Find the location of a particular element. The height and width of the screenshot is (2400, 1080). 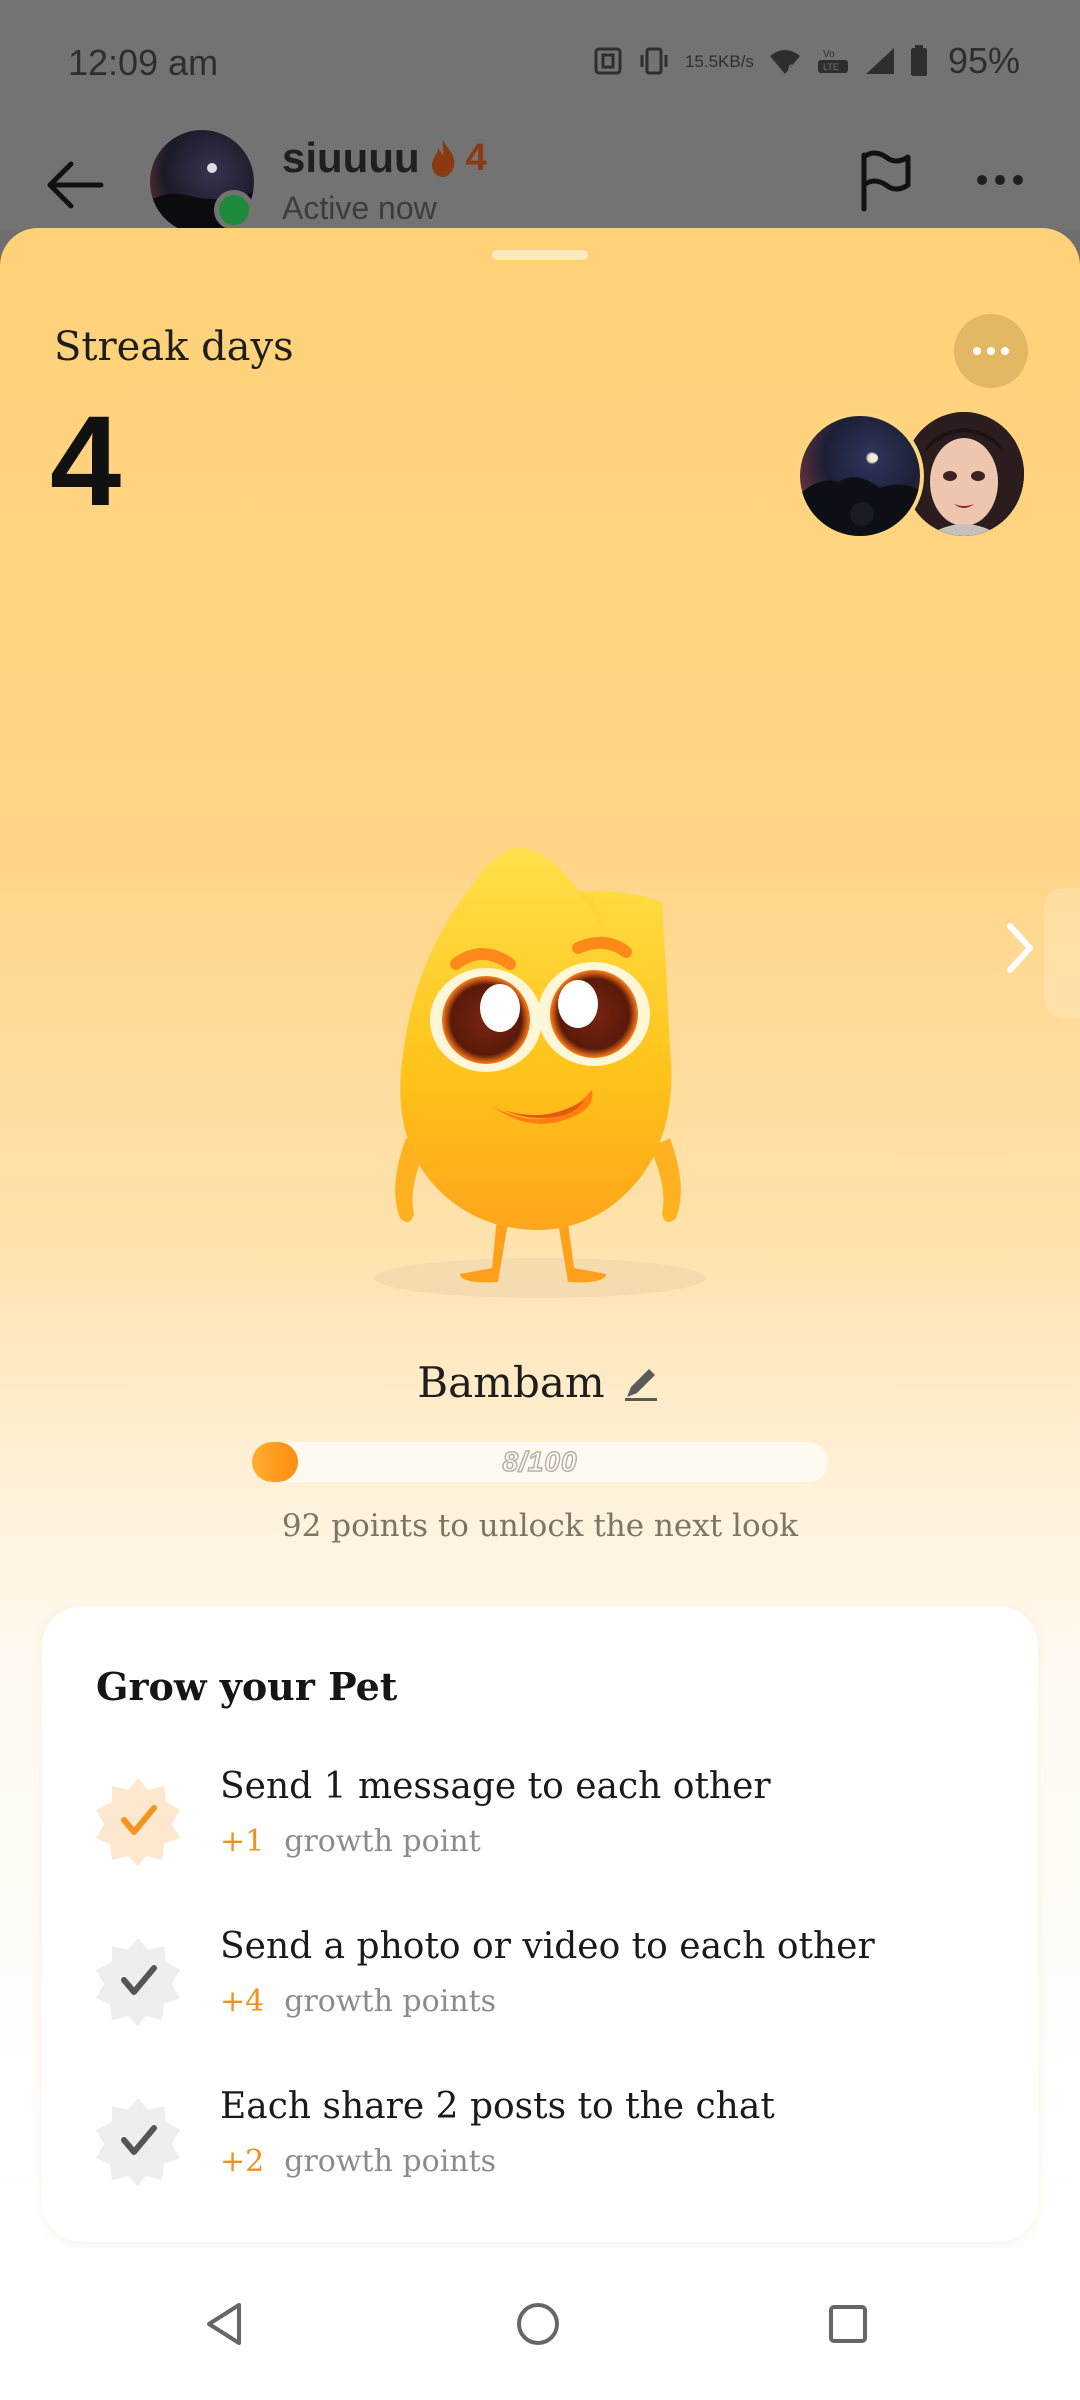

task-title: Send a photo or video to each other is located at coordinates (547, 1946).